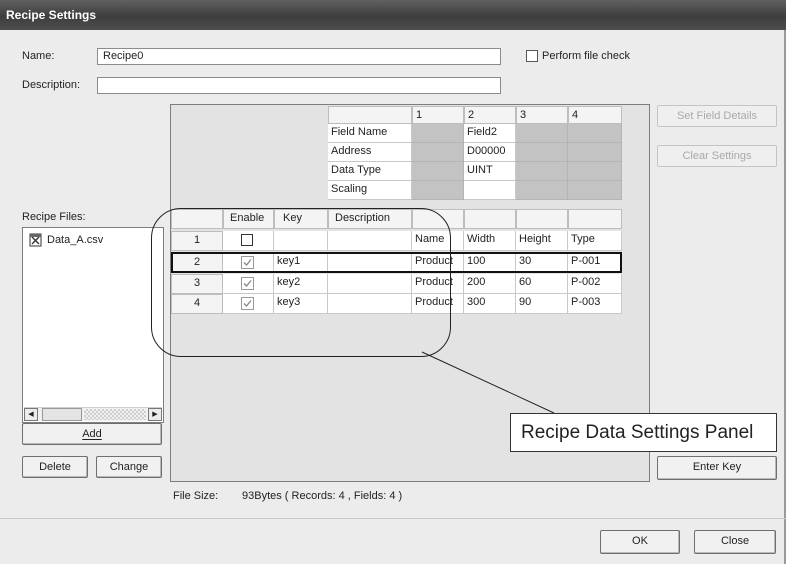  Describe the element at coordinates (438, 115) in the screenshot. I see `column-number: 1` at that location.